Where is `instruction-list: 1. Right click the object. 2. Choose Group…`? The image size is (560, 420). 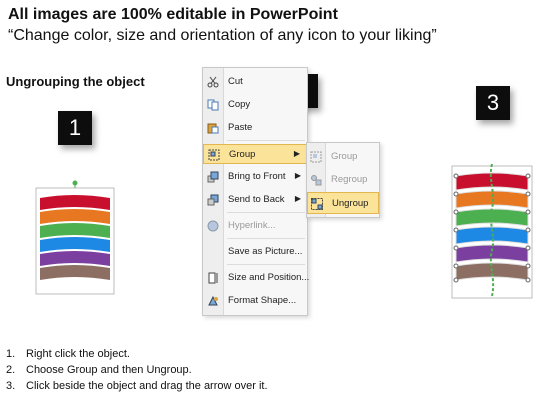
instruction-list: 1. Right click the object. 2. Choose Group… is located at coordinates (137, 370).